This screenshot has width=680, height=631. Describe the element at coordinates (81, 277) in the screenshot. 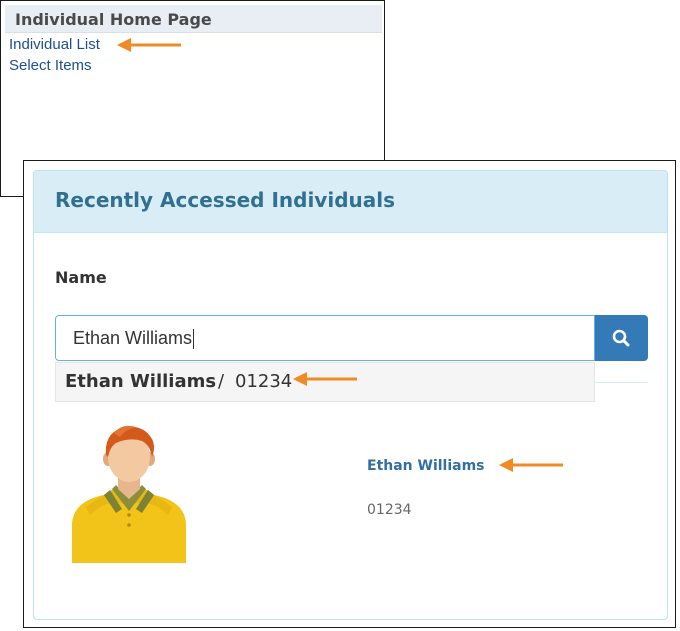

I see `name-label: Name` at that location.